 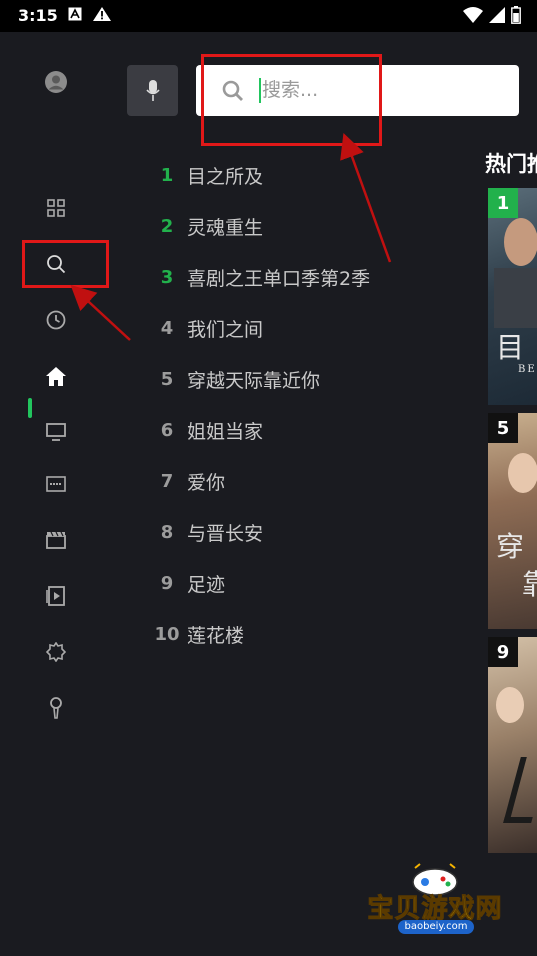 I want to click on poster-title-text: 目, so click(x=510, y=347).